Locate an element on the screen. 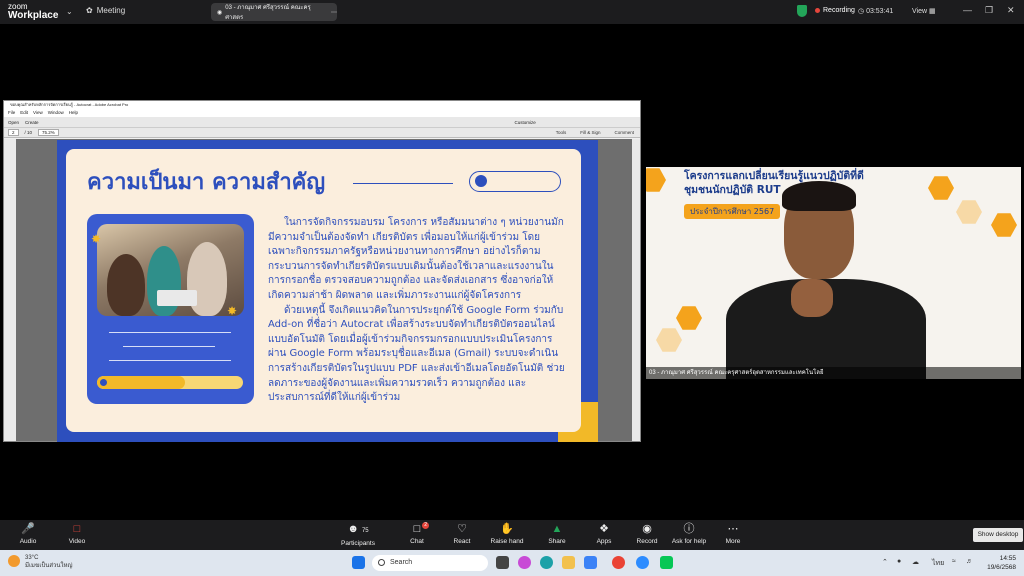  menu-view: View is located at coordinates (38, 113).